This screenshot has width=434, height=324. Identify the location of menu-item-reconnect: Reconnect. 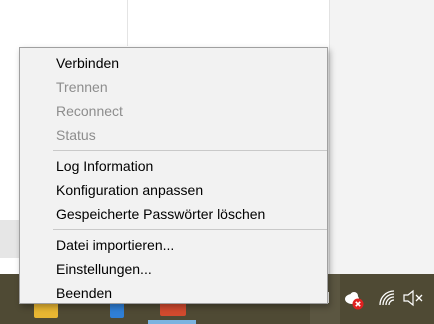
(89, 111).